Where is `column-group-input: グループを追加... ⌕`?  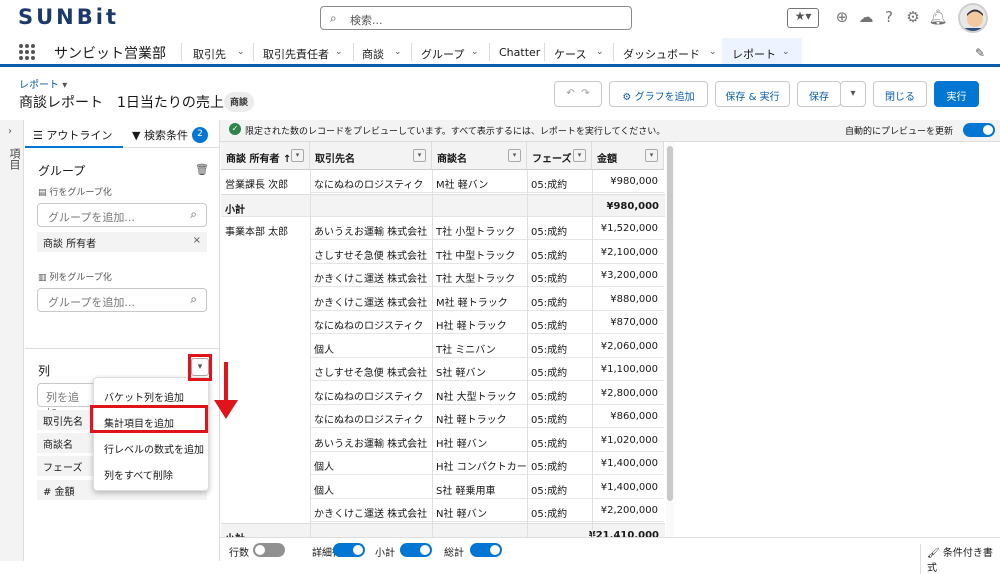
column-group-input: グループを追加... ⌕ is located at coordinates (122, 300).